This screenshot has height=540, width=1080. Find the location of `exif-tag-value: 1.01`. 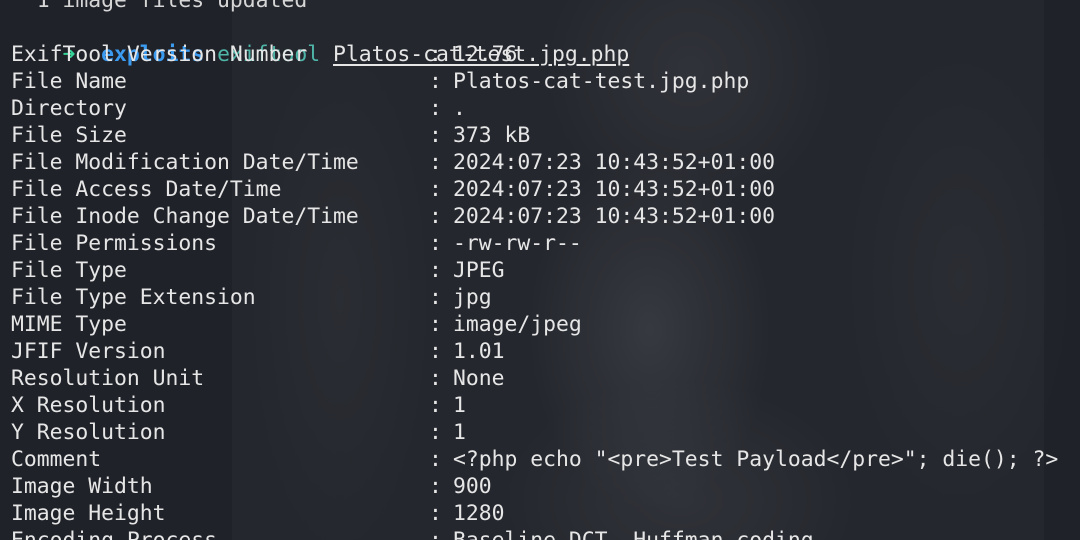

exif-tag-value: 1.01 is located at coordinates (479, 351).